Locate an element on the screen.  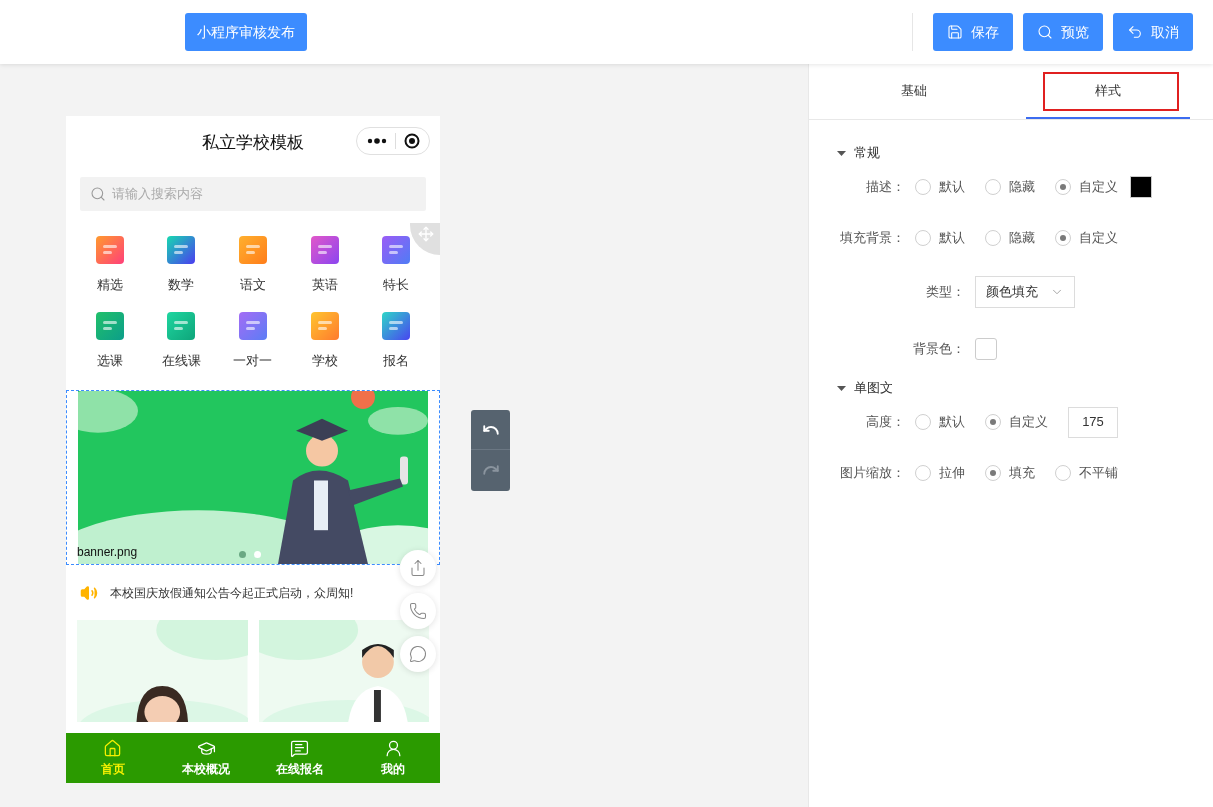
message-icon is located at coordinates (300, 748).